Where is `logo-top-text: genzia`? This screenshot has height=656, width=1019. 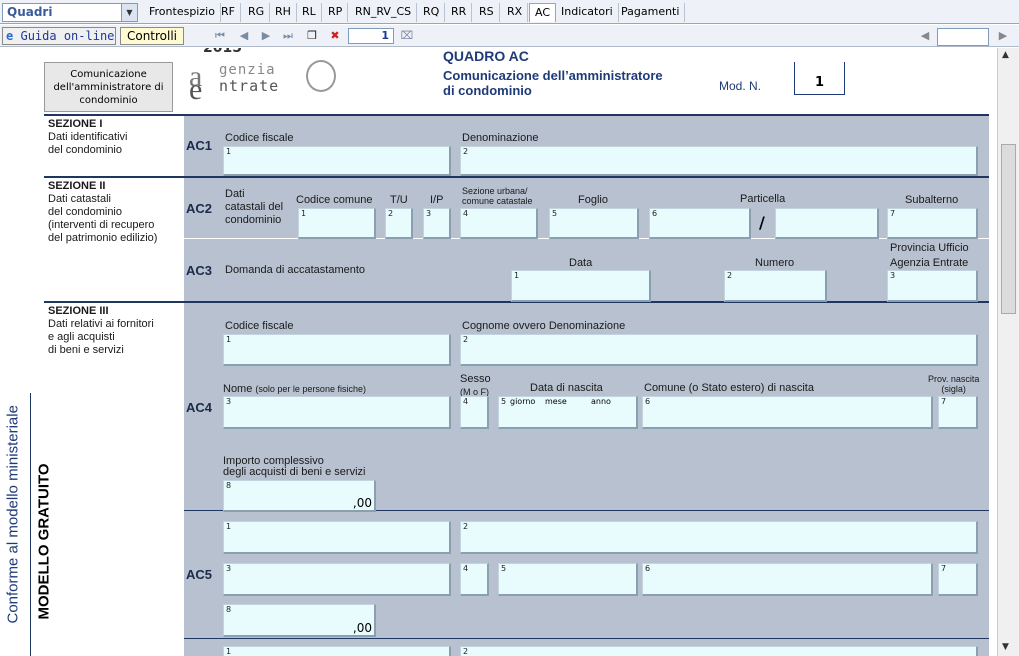
logo-top-text: genzia is located at coordinates (247, 70).